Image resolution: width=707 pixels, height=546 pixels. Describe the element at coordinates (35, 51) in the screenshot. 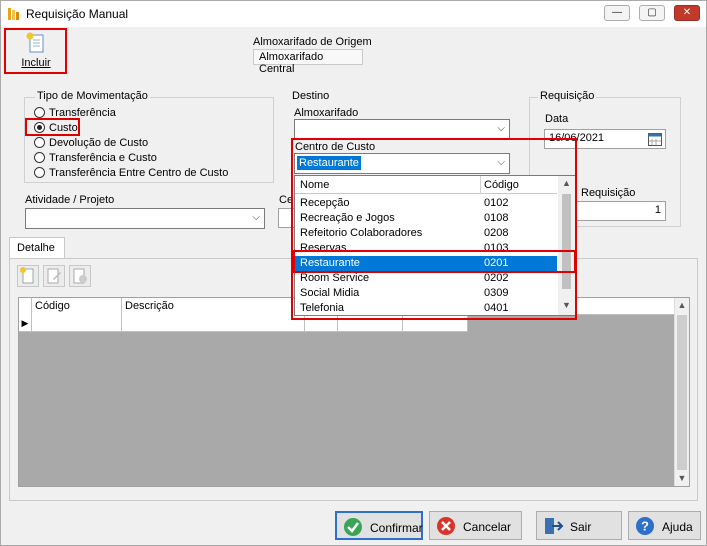

I see `highlight-incluir` at that location.